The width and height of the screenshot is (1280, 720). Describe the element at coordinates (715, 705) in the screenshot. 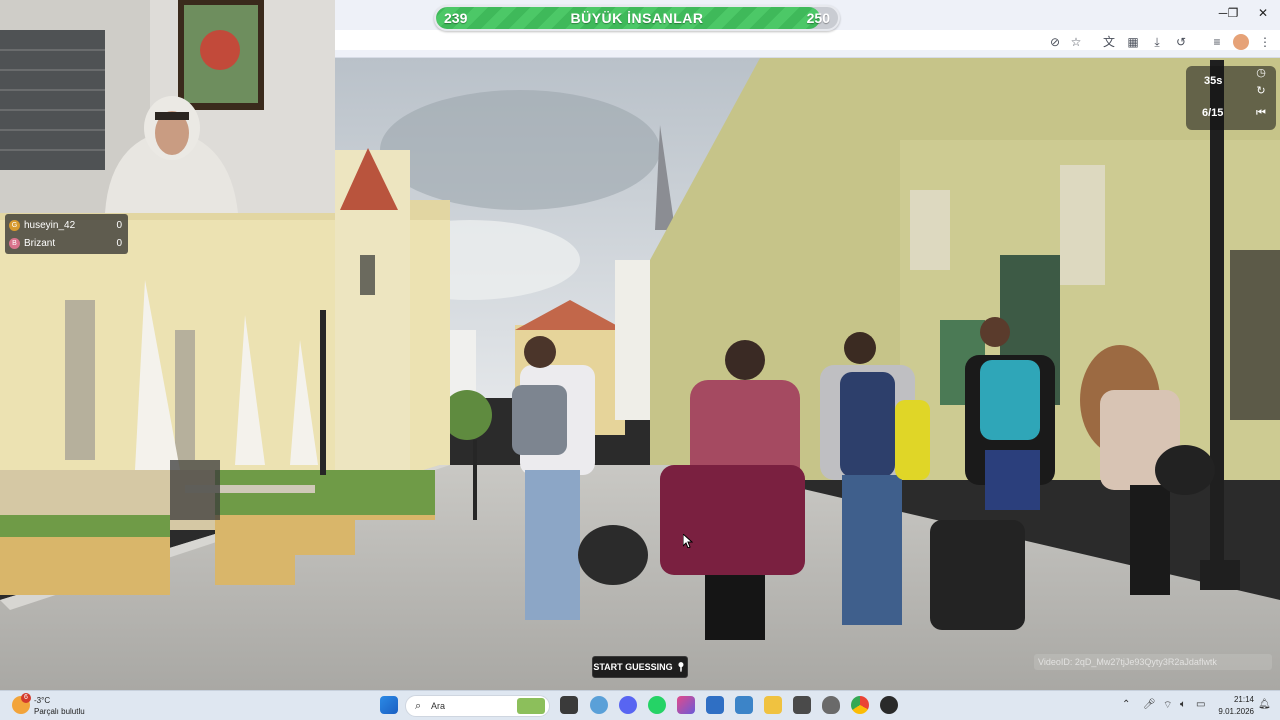

I see `store-icon` at that location.